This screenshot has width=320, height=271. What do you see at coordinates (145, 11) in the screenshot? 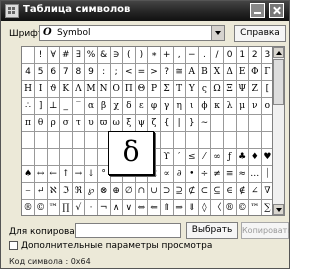
I see `title-bar: Таблица символов` at bounding box center [145, 11].